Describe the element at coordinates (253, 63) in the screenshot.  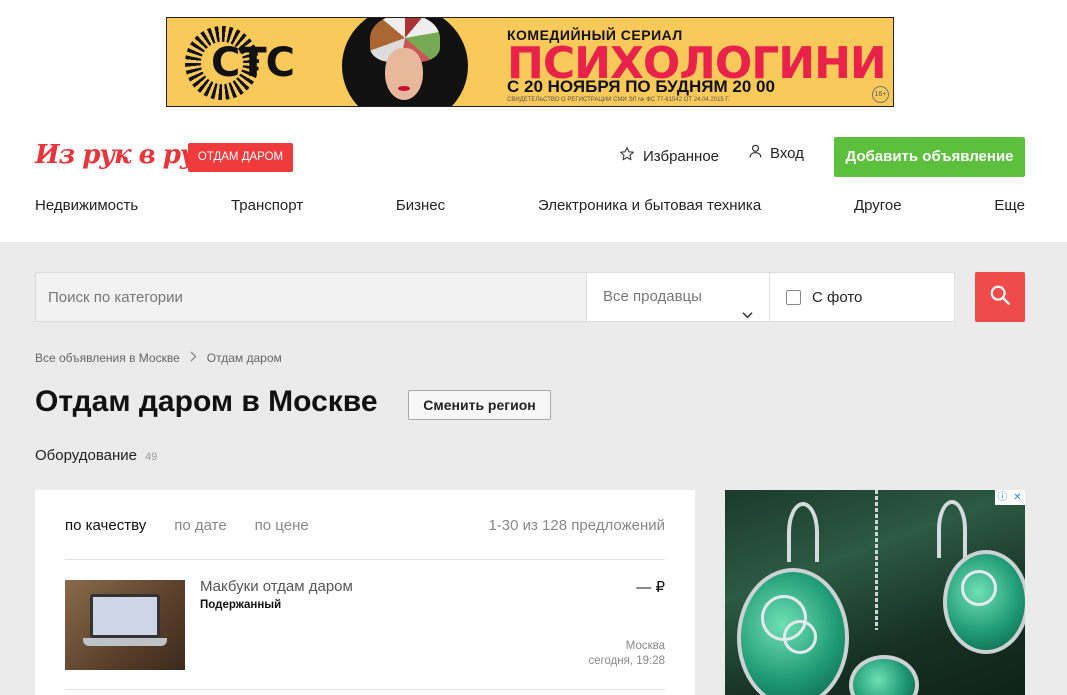
I see `ctc-logo-text: СТС` at that location.